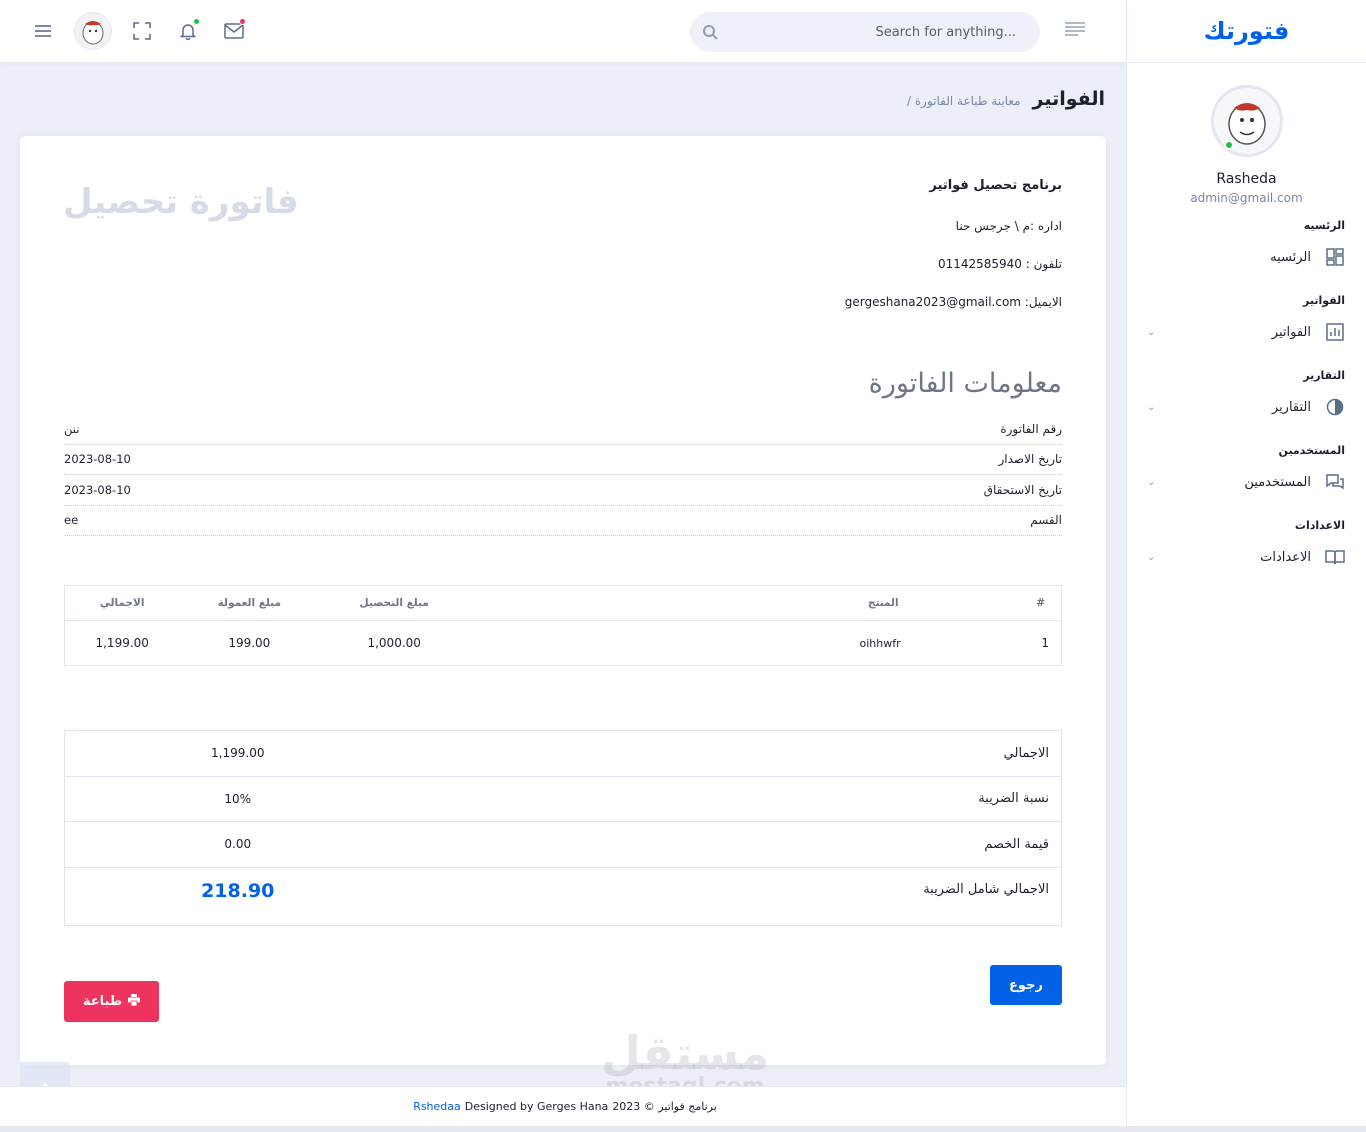 The height and width of the screenshot is (1132, 1366). I want to click on notification-dot, so click(196, 21).